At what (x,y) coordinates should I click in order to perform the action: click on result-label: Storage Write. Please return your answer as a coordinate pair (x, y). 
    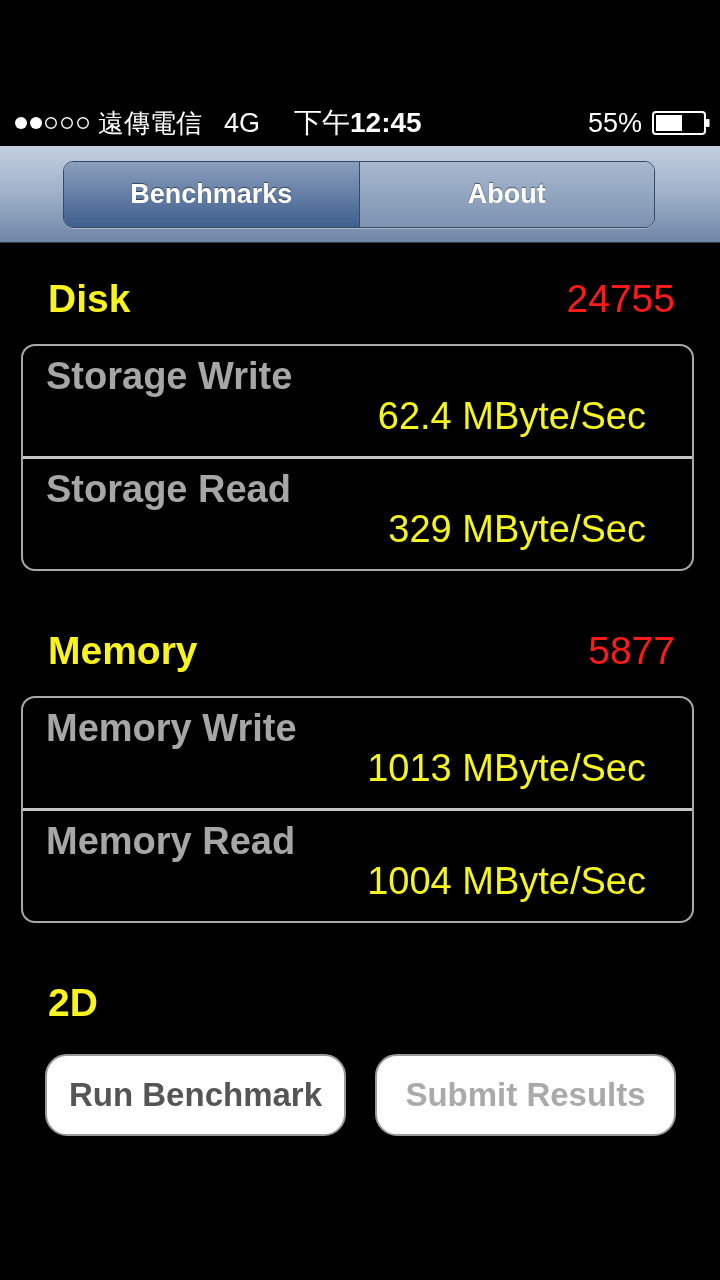
    Looking at the image, I should click on (169, 376).